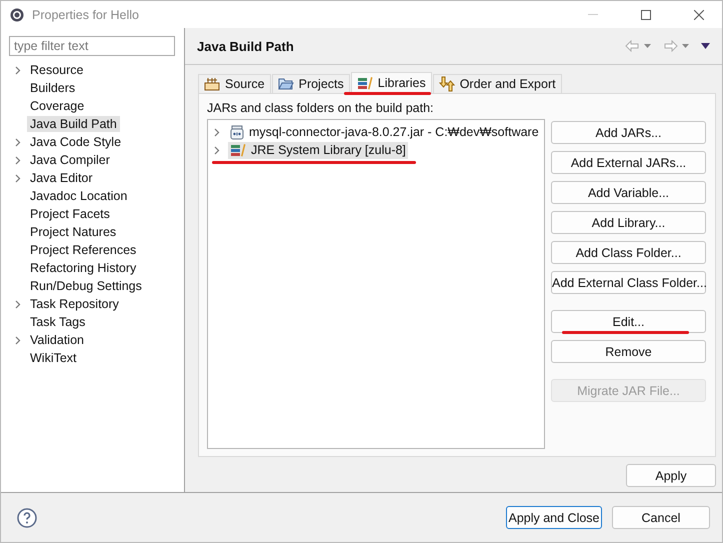 This screenshot has width=723, height=543. Describe the element at coordinates (52, 88) in the screenshot. I see `sidebar-item: Builders` at that location.